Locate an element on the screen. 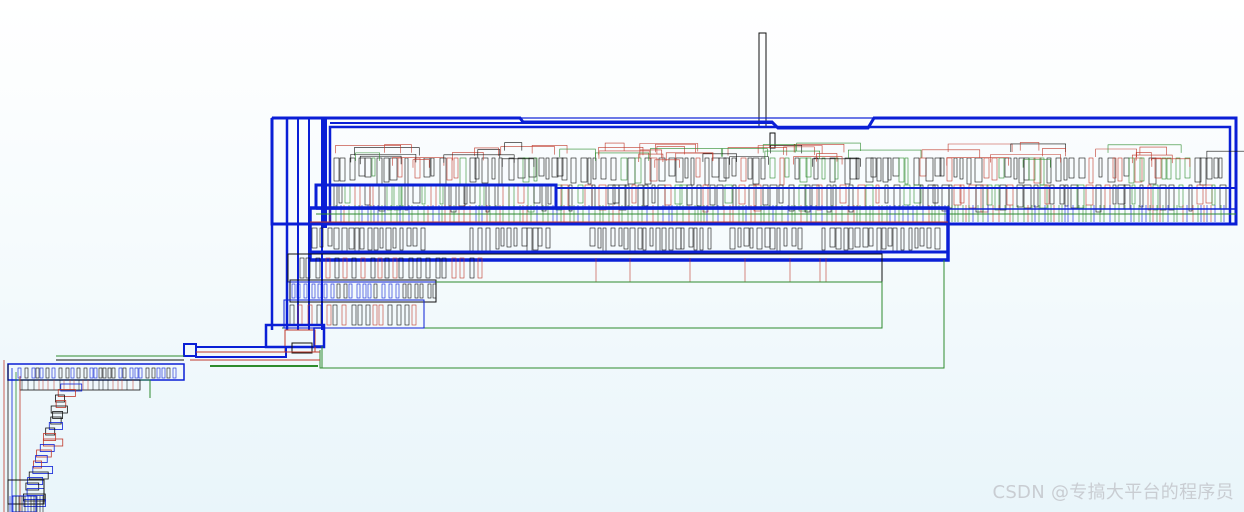  group-box is located at coordinates (190, 350).